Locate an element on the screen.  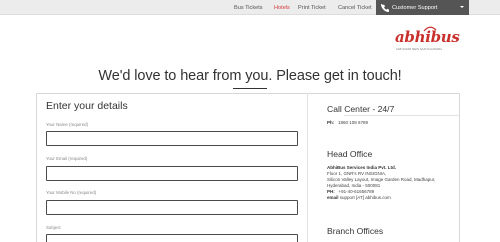
phone-label: Ph: is located at coordinates (331, 122).